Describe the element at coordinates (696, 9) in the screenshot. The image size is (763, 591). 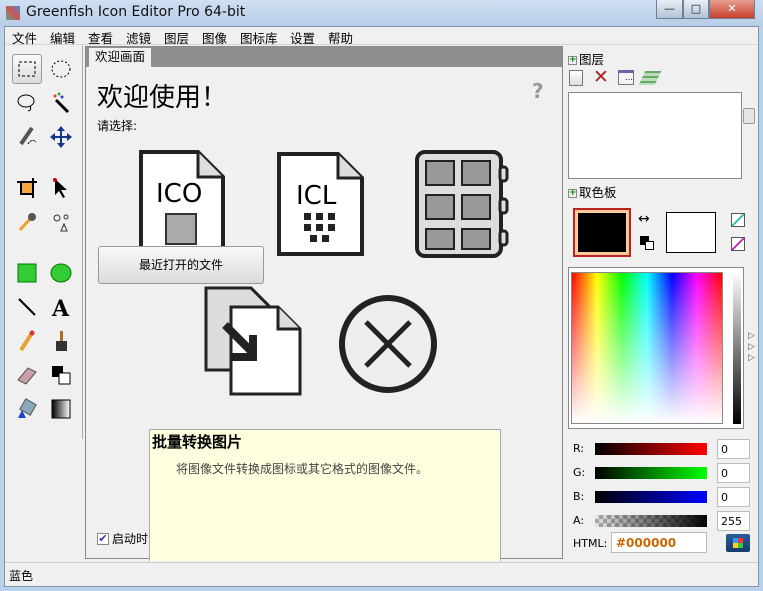
I see `maximize-button: □` at that location.